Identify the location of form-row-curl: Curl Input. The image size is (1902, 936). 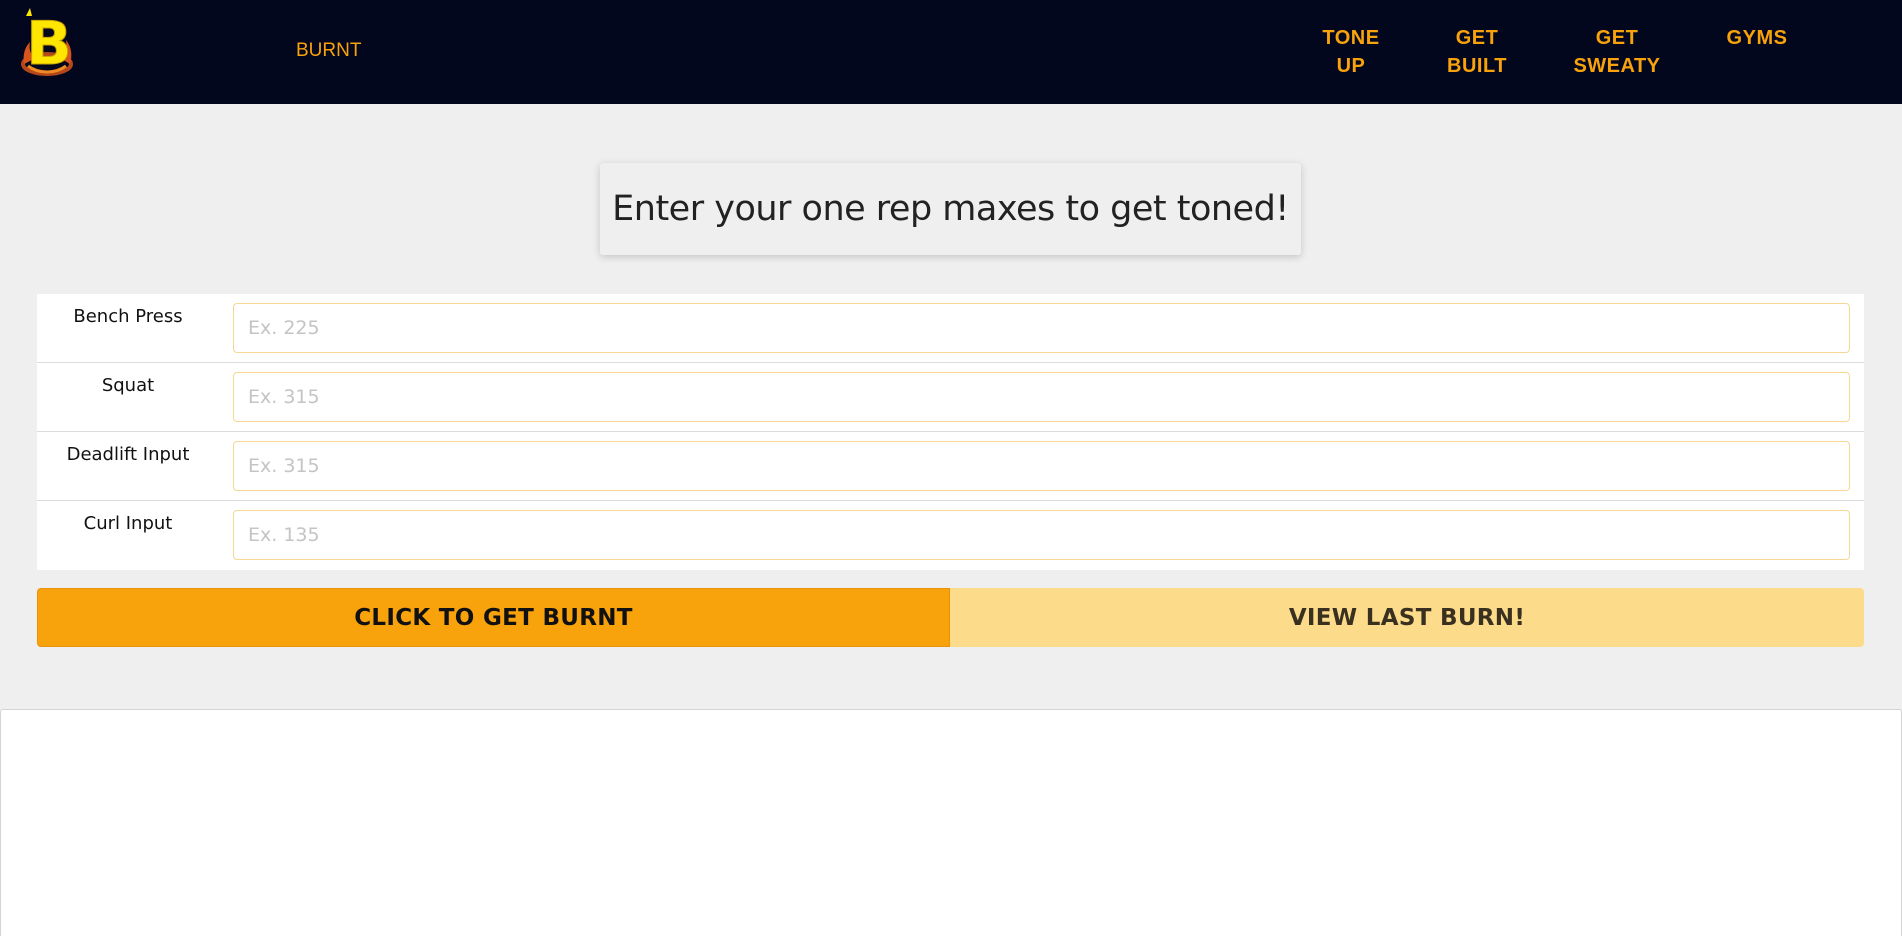
(950, 535).